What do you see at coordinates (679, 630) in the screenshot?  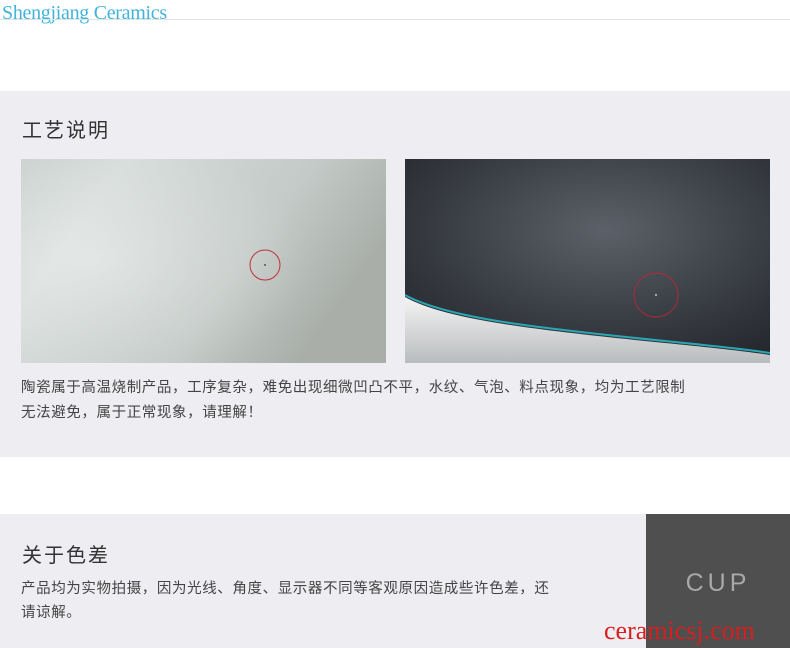 I see `watermark-bottom: ceramicsj.com` at bounding box center [679, 630].